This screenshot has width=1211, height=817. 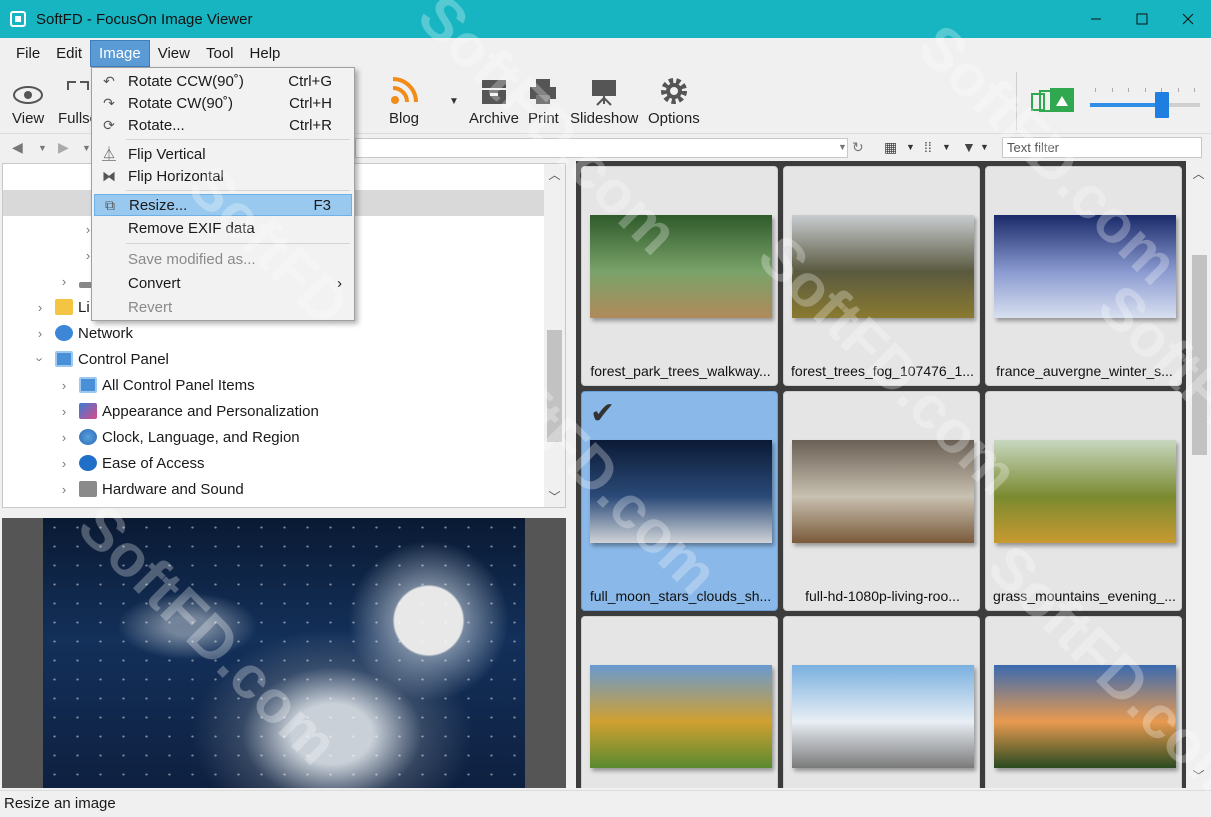 I want to click on archive-button: Archive, so click(x=494, y=100).